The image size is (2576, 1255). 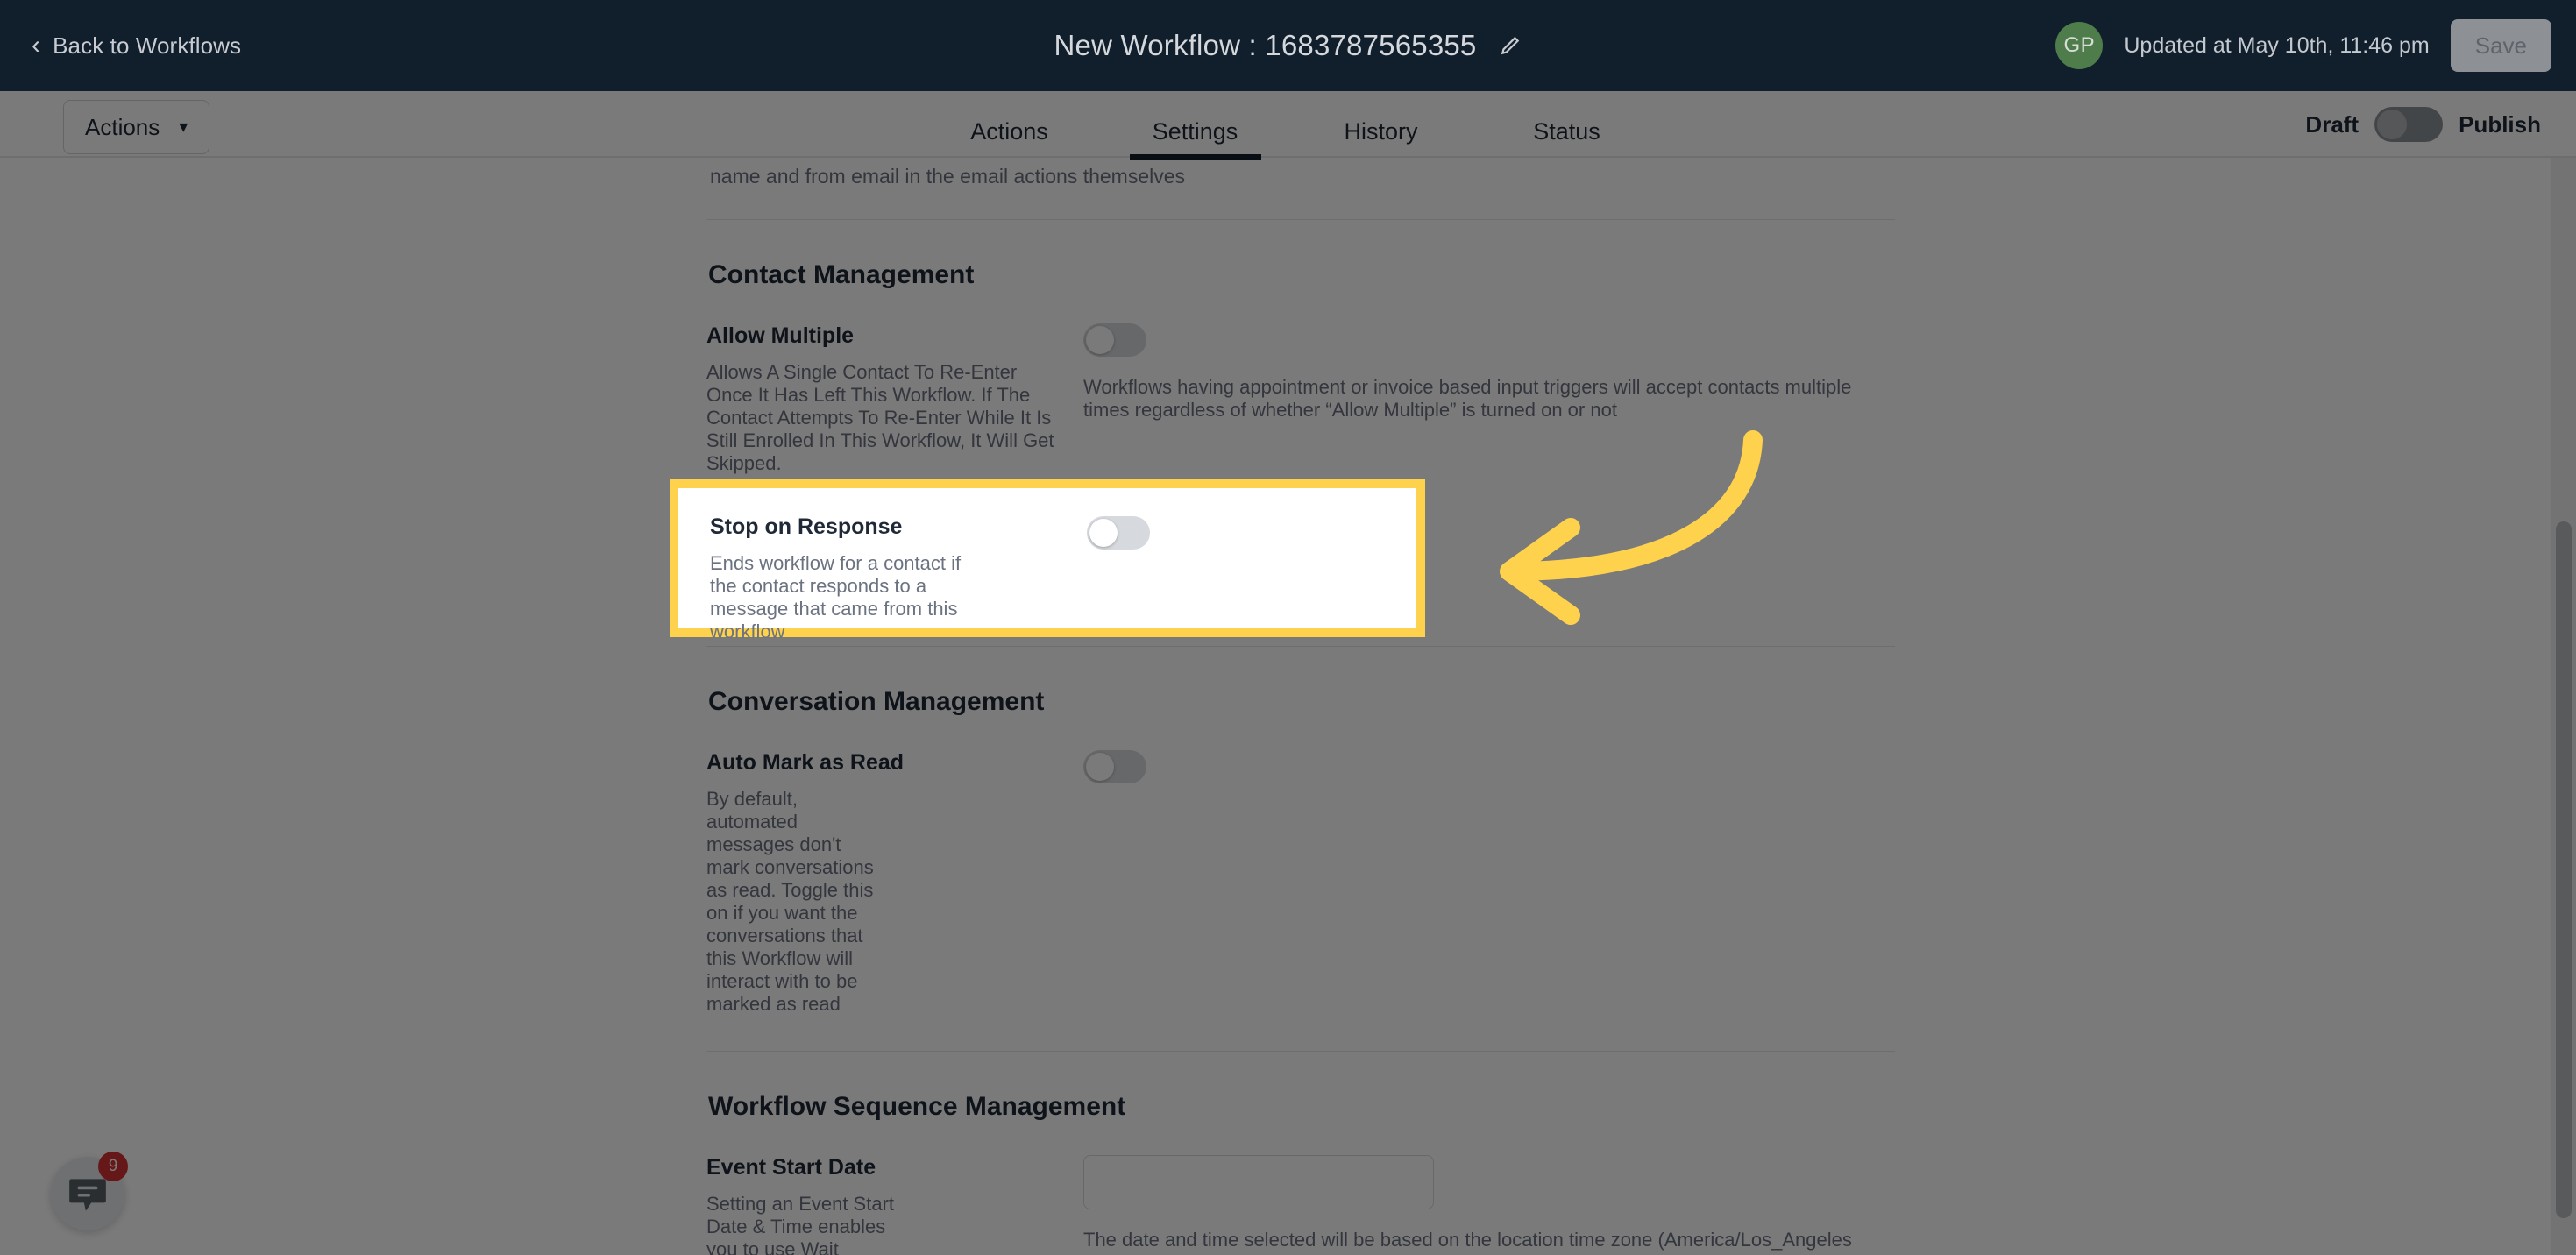 I want to click on avatar-initials: GP, so click(x=2079, y=45).